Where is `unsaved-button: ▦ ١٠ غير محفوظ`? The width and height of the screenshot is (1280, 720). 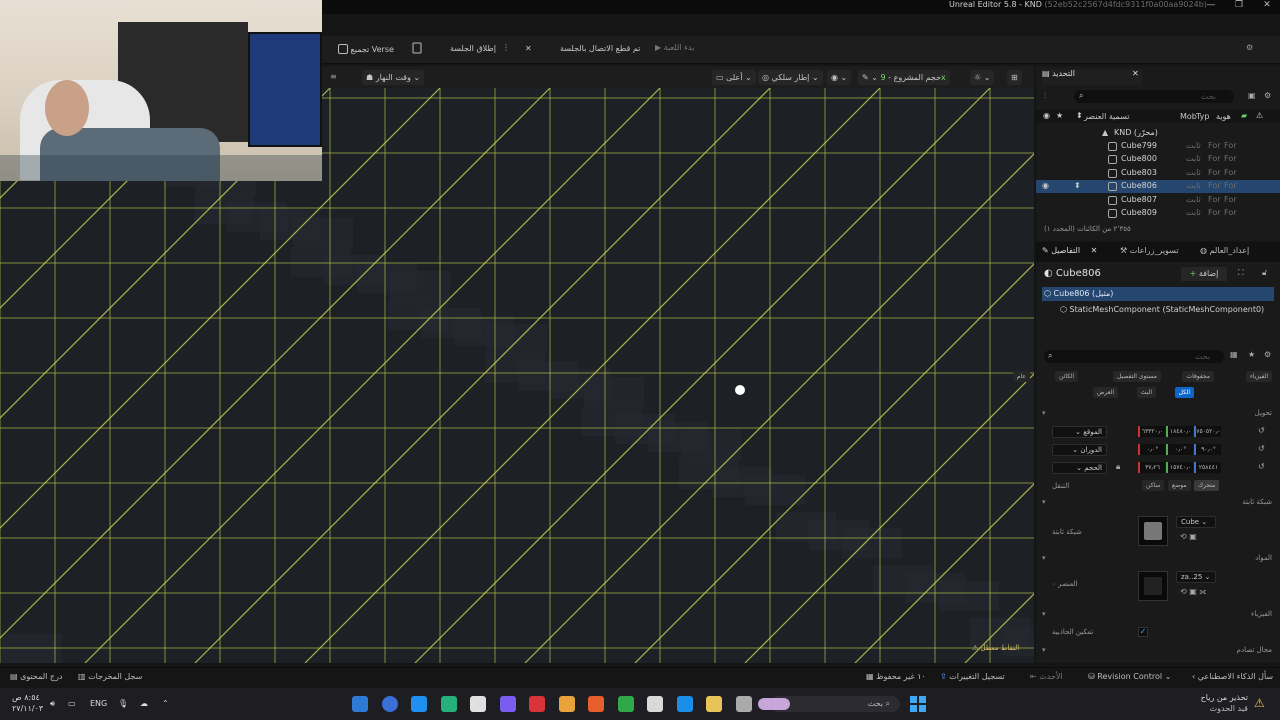 unsaved-button: ▦ ١٠ غير محفوظ is located at coordinates (896, 676).